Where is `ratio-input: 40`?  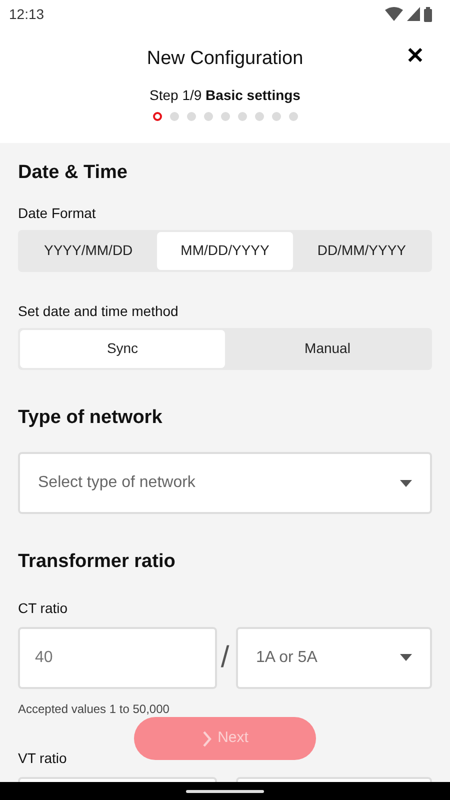
ratio-input: 40 is located at coordinates (117, 657).